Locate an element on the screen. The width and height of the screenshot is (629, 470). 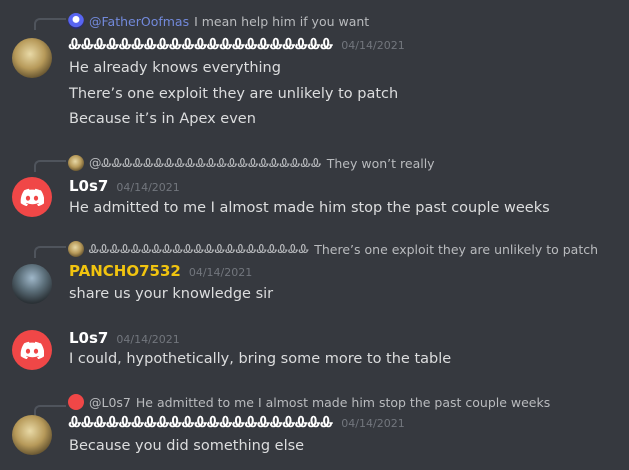
reply-author: @ᎲᎲᎲᎲᎲᎲᎲᎲᎲᎲᎲᎲᎲᎲᎲᎲᎲᎲᎲᎲᎲ is located at coordinates (205, 163).